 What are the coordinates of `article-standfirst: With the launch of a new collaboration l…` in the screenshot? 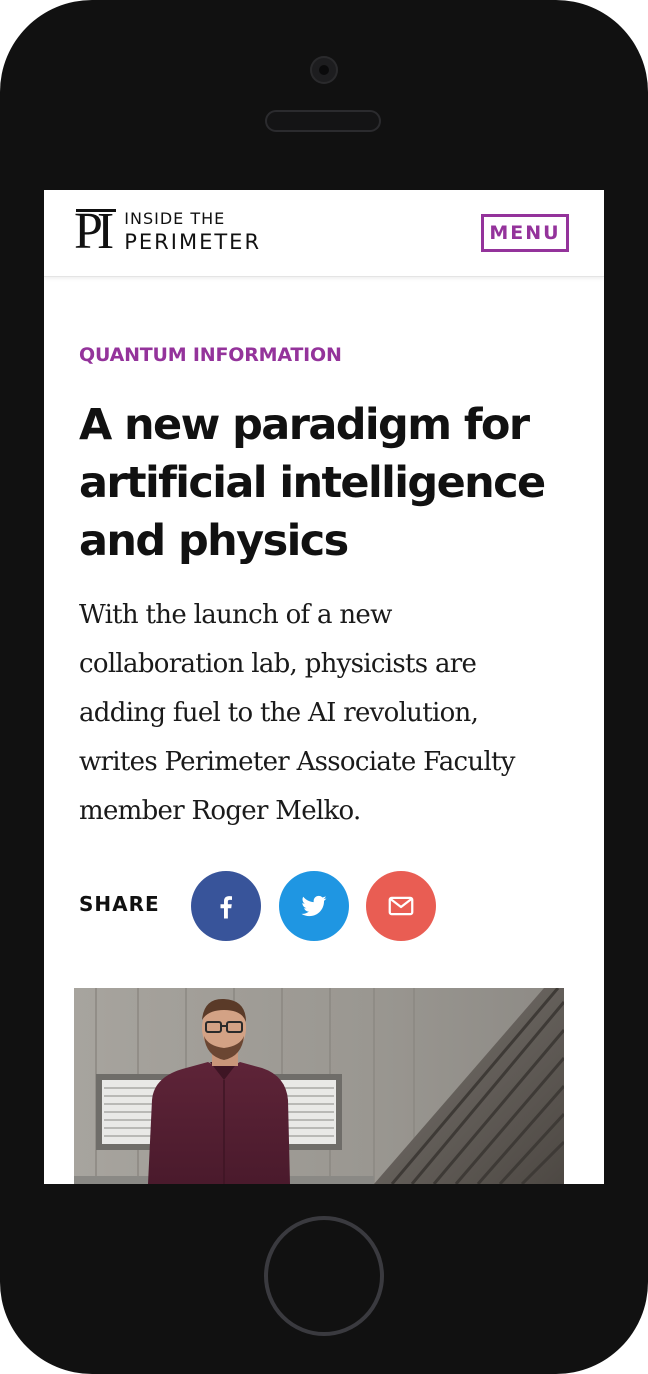 It's located at (334, 713).